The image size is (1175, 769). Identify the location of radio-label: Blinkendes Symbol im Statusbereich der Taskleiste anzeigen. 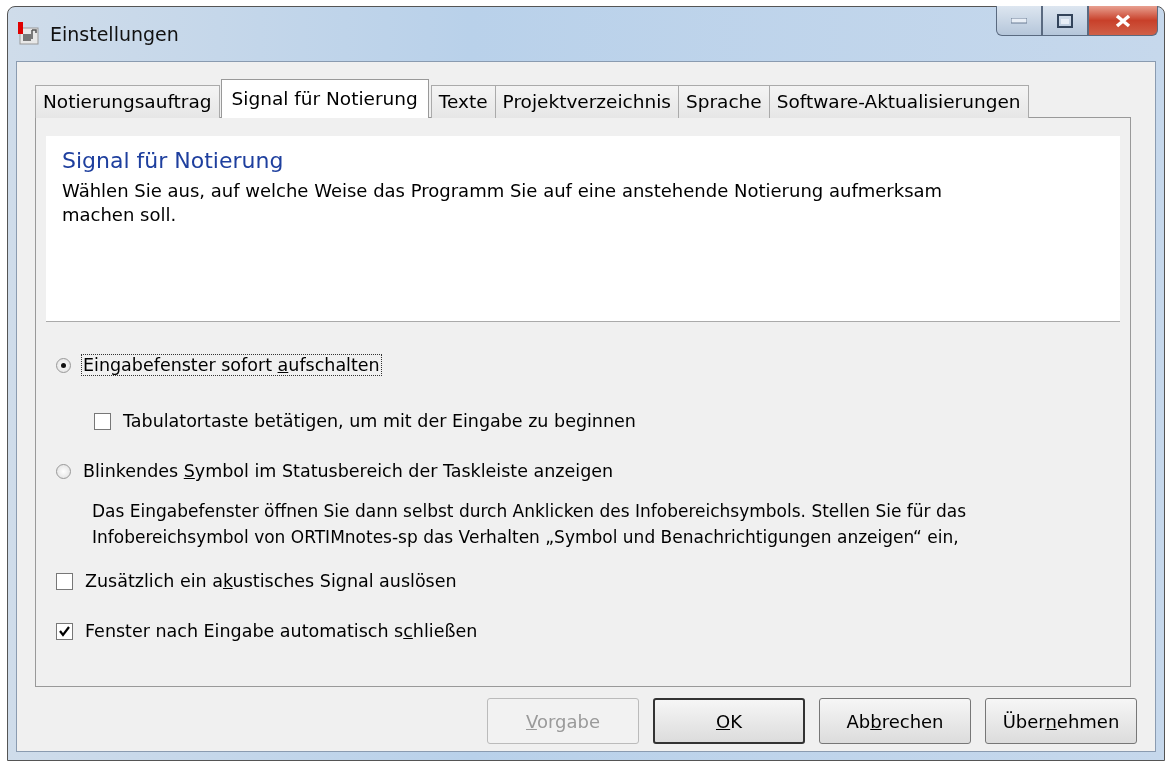
(348, 471).